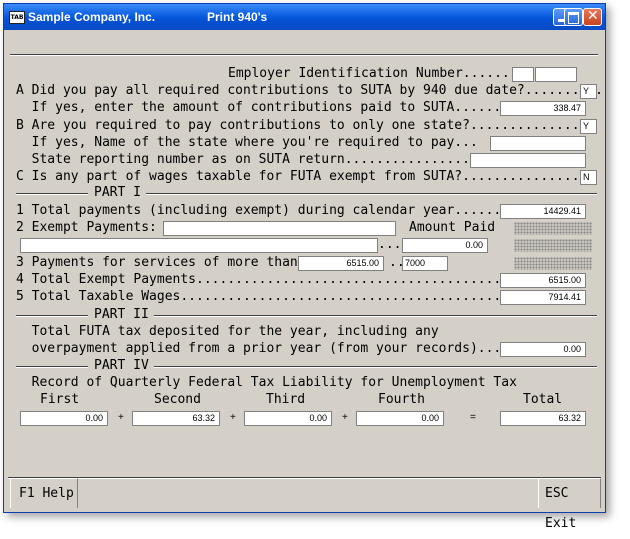 This screenshot has width=630, height=539. Describe the element at coordinates (121, 365) in the screenshot. I see `part4-heading: PART IV` at that location.